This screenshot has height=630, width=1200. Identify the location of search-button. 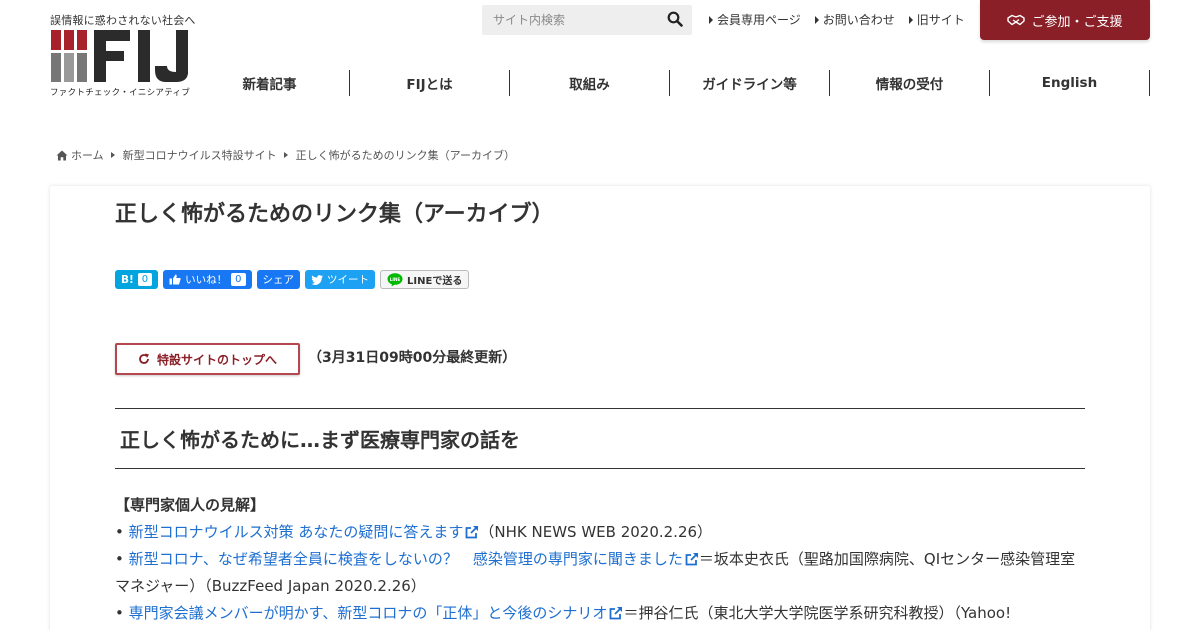
(675, 20).